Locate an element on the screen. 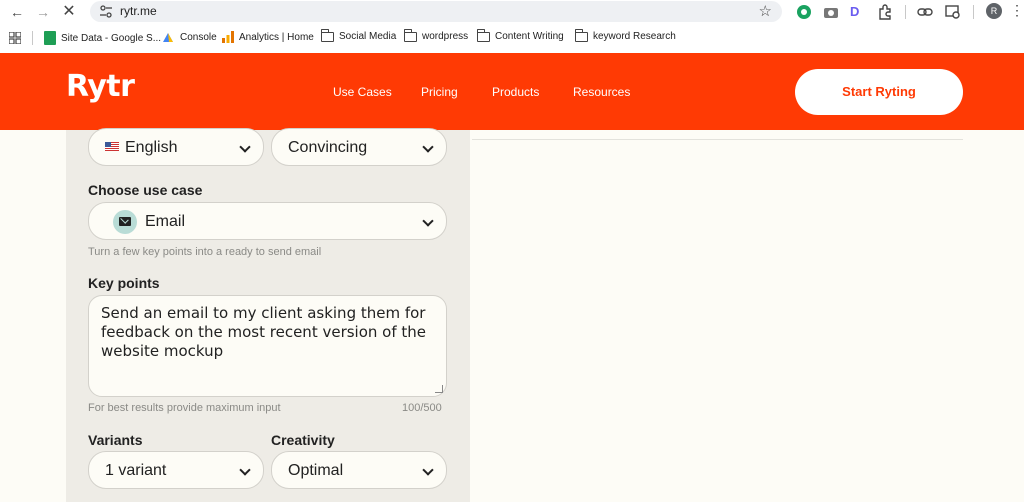  stop-loading-icon: ✕ is located at coordinates (69, 12).